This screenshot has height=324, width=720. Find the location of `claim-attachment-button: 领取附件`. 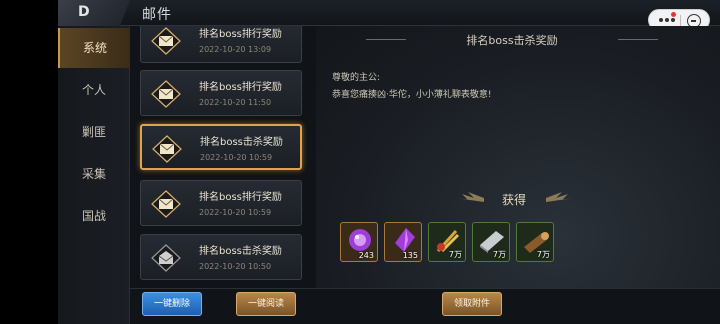

claim-attachment-button: 领取附件 is located at coordinates (472, 304).